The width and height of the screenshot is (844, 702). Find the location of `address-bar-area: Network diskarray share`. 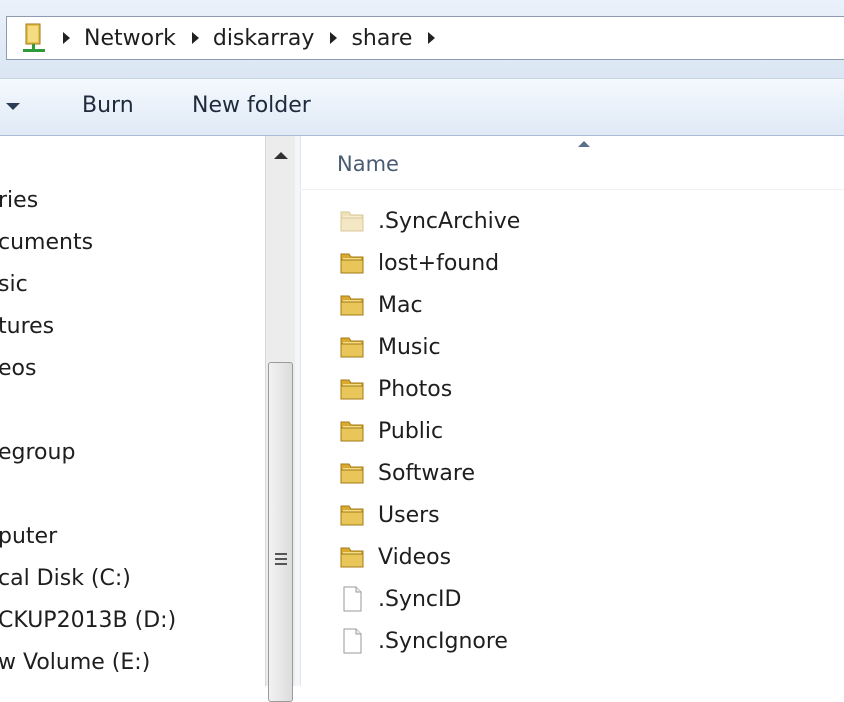

address-bar-area: Network diskarray share is located at coordinates (422, 39).